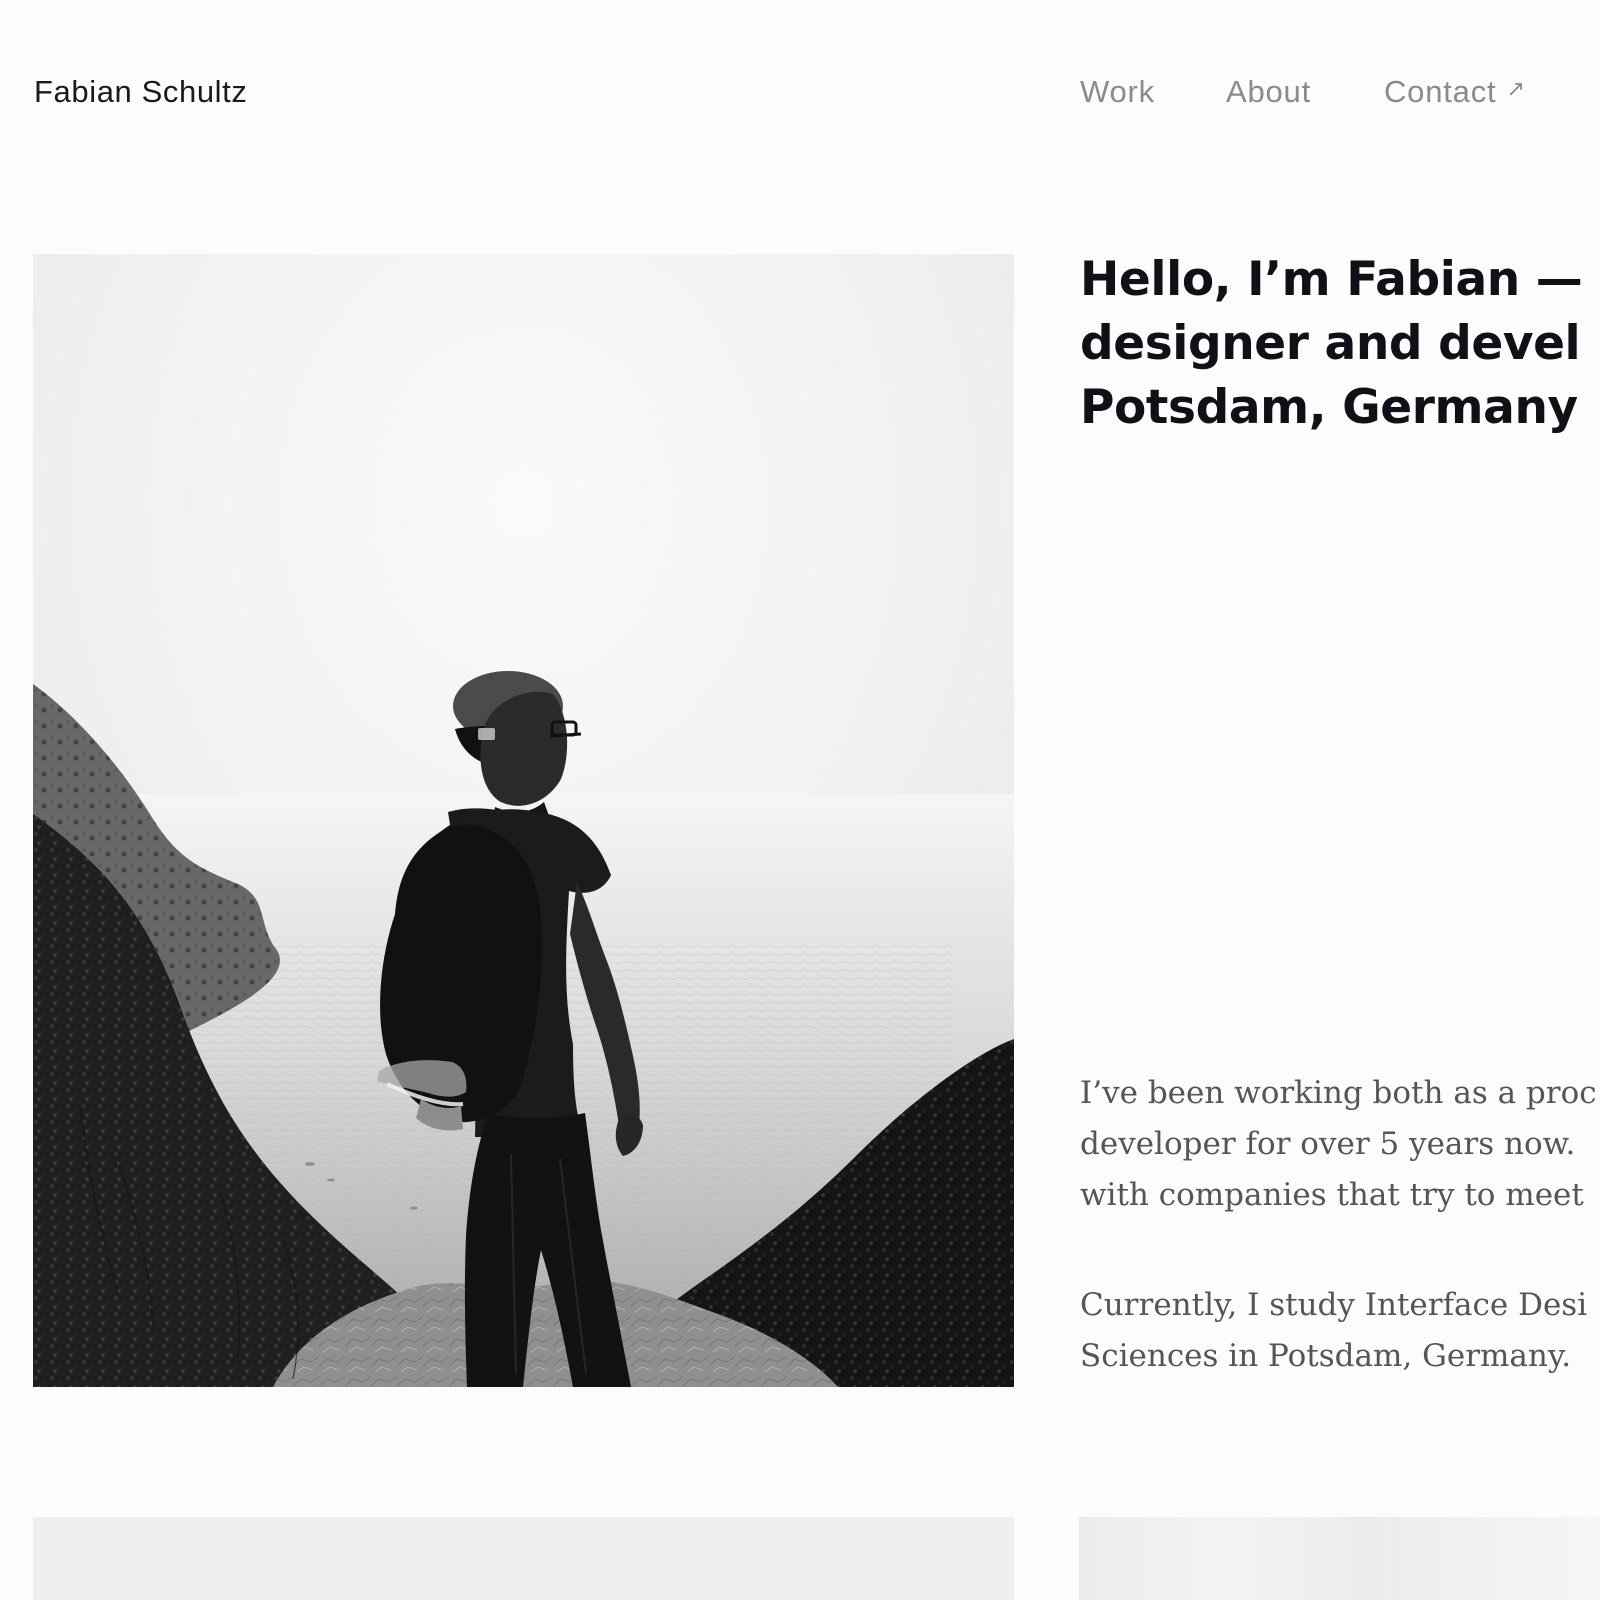 The width and height of the screenshot is (1600, 1600). Describe the element at coordinates (1334, 1305) in the screenshot. I see `bio-line: Currently, I study Interface Desi` at that location.